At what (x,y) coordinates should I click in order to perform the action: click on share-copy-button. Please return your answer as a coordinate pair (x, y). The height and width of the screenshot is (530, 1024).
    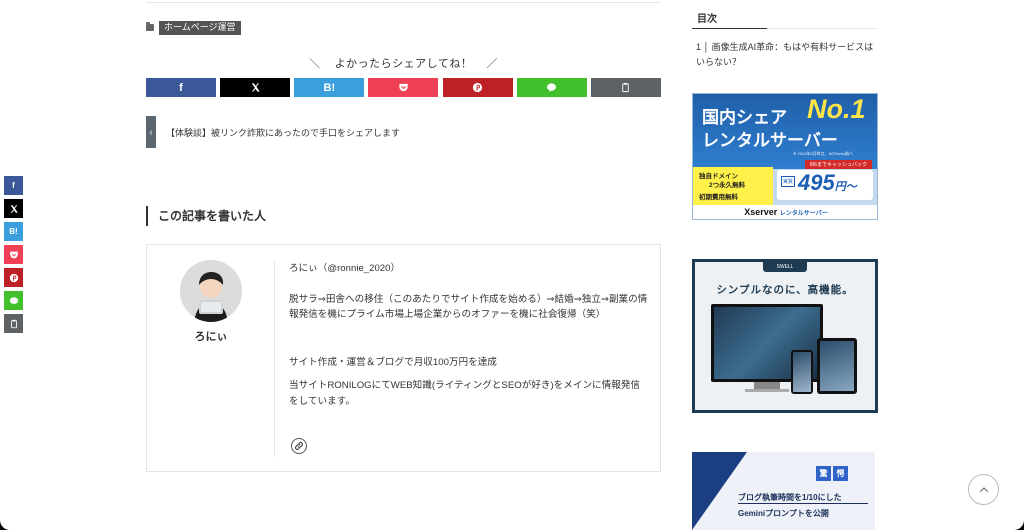
    Looking at the image, I should click on (625, 87).